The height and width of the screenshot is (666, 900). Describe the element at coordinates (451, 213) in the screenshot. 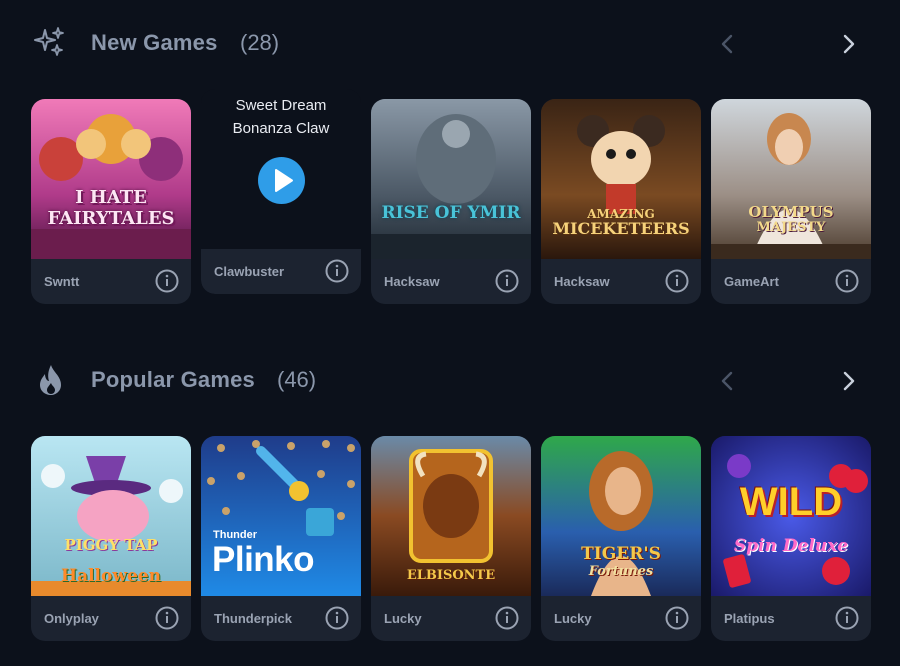

I see `game-art-title: RISE OF YMIR` at that location.